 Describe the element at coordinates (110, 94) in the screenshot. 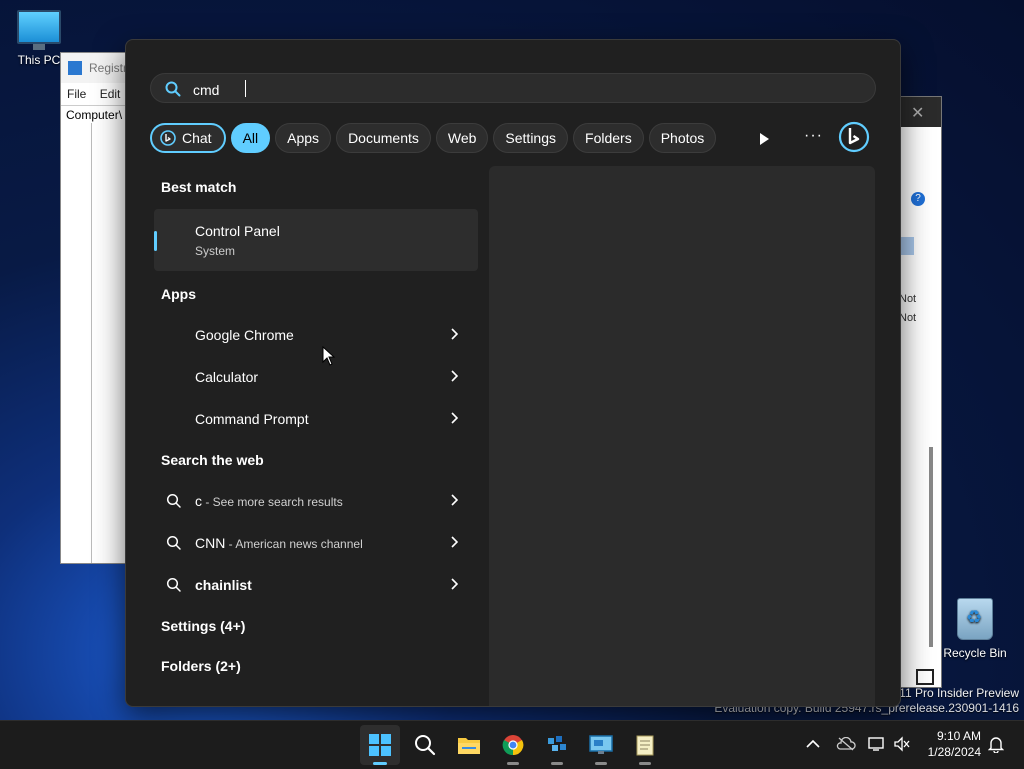

I see `menu-edit: Edit` at that location.